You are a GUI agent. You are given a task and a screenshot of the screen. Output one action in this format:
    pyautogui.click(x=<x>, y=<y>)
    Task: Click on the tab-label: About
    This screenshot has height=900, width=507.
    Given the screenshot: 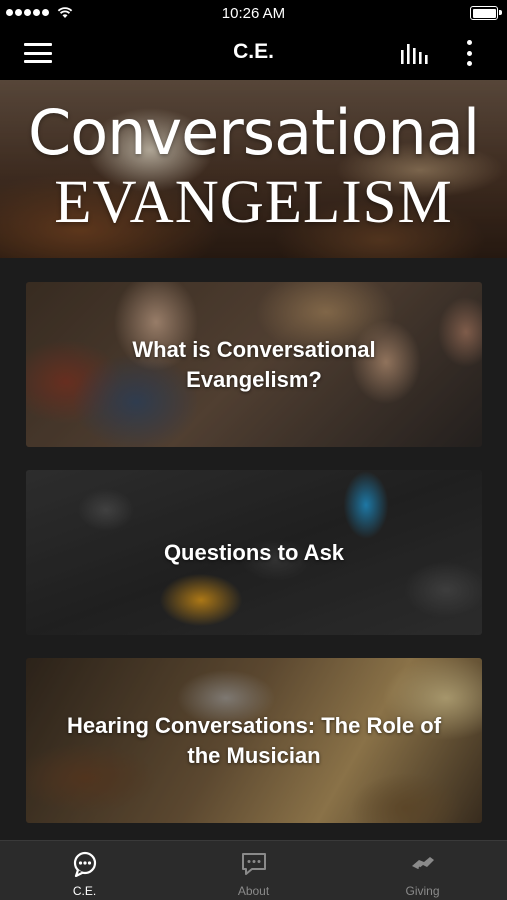 What is the action you would take?
    pyautogui.click(x=253, y=891)
    